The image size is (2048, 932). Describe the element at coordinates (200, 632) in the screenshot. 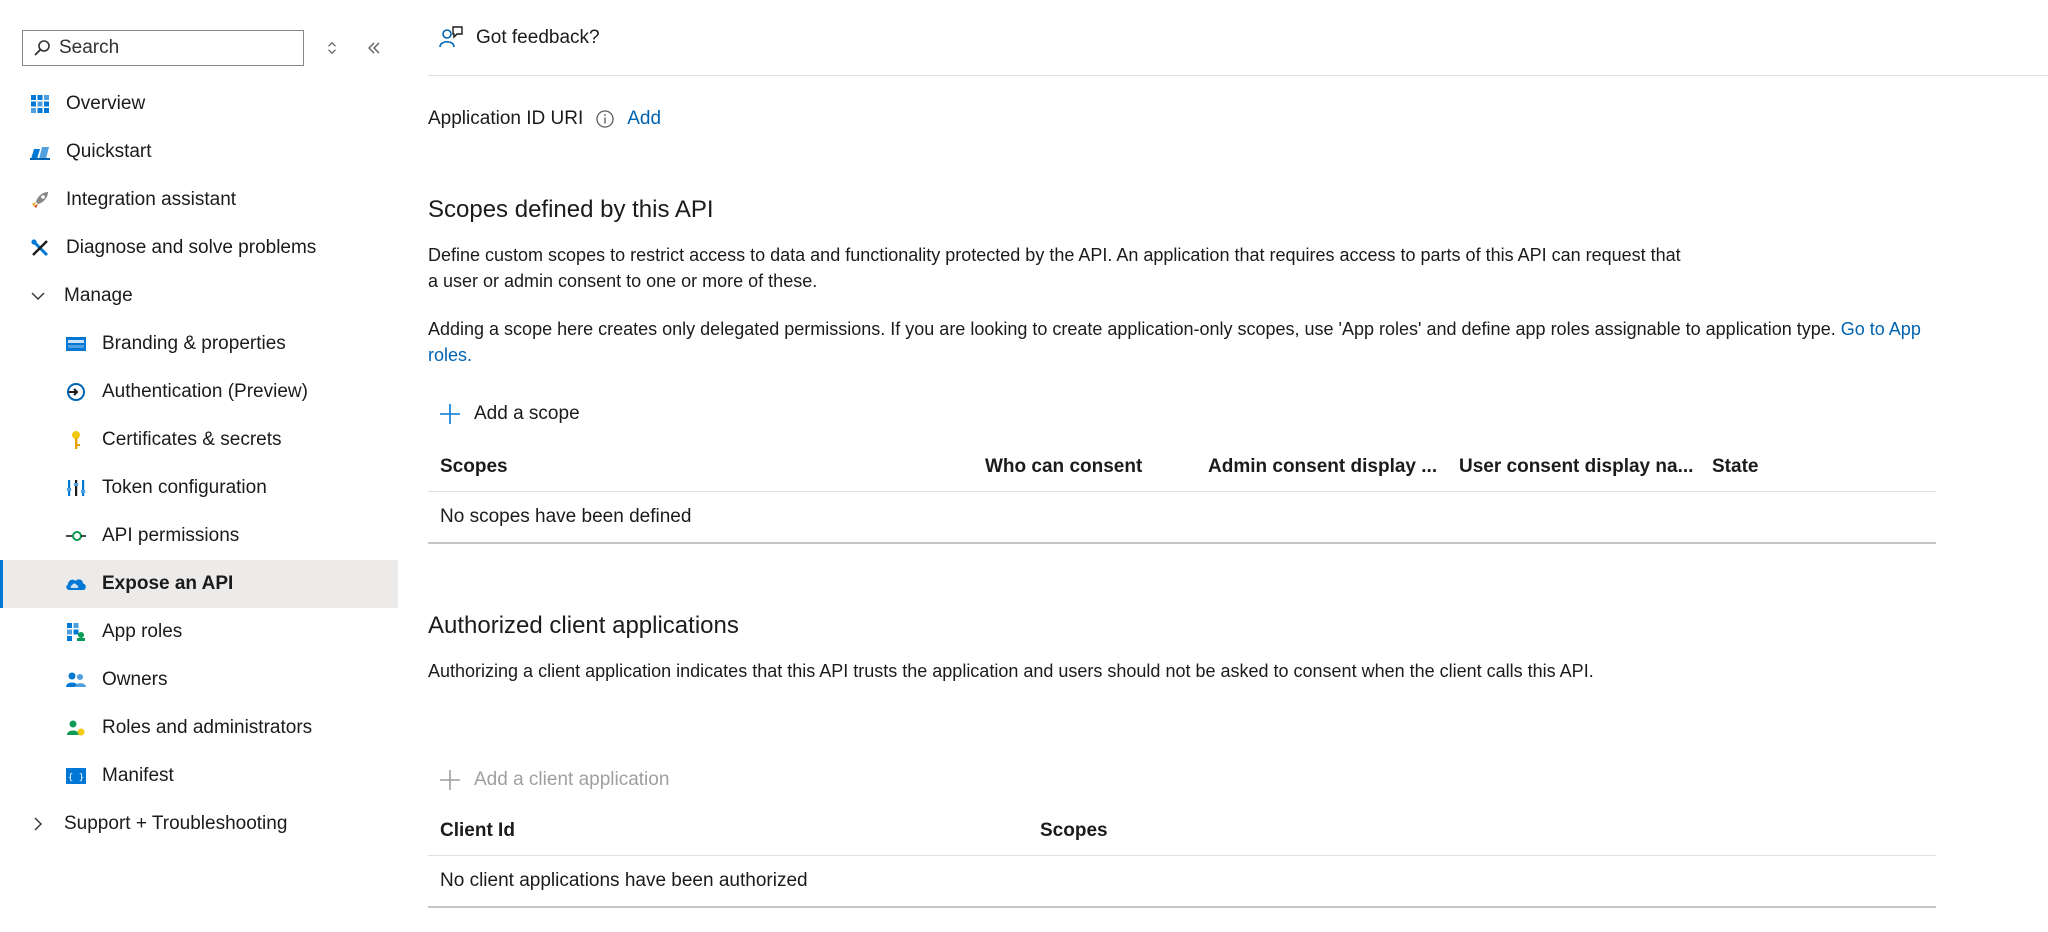

I see `sidebar-item-app-roles: App roles` at that location.